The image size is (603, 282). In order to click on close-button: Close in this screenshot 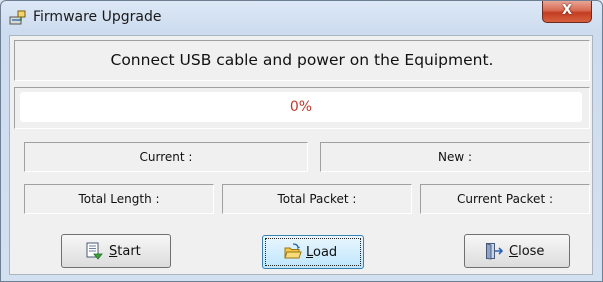, I will do `click(517, 251)`.